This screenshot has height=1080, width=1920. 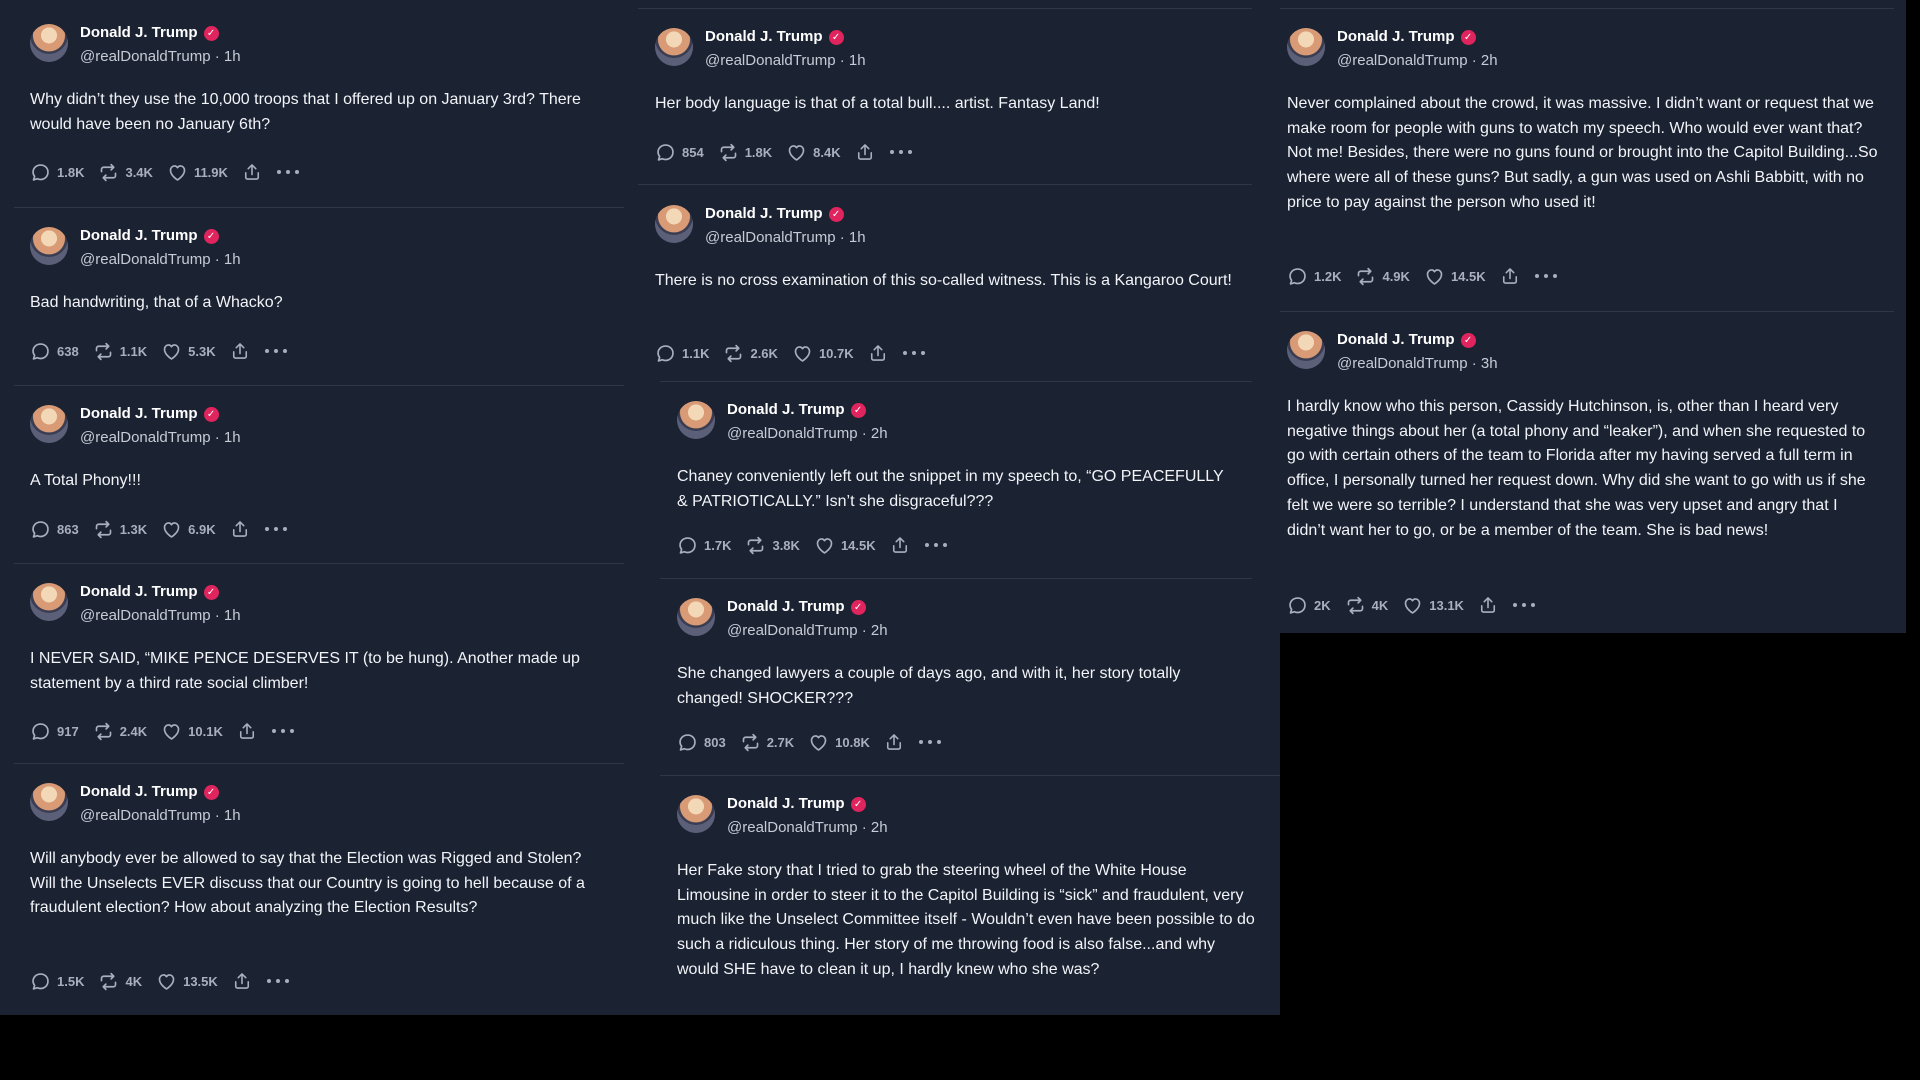 I want to click on reply-button: 863, so click(x=54, y=529).